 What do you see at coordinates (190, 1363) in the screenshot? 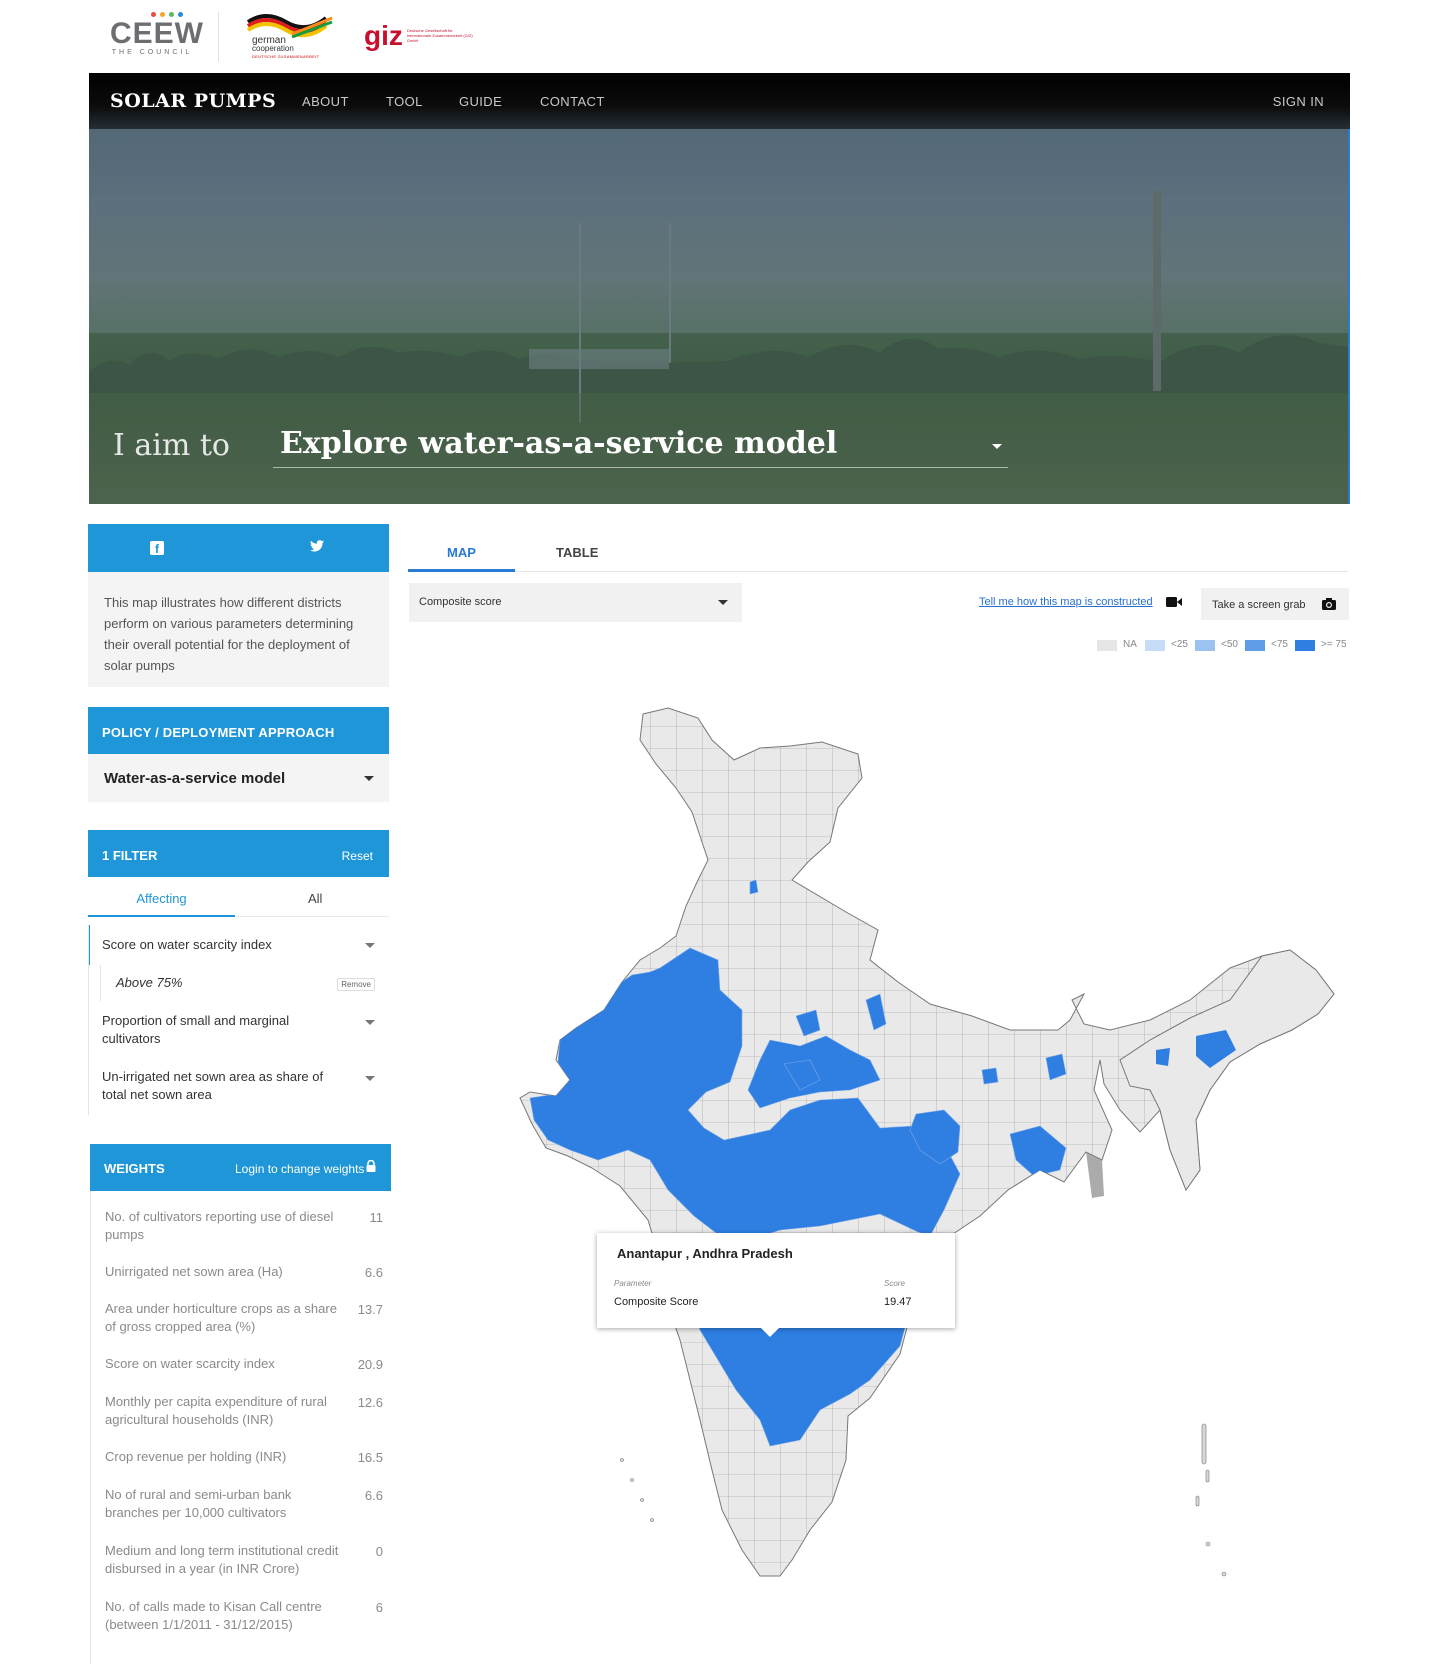
I see `weight-label: Score on water scarcity index` at bounding box center [190, 1363].